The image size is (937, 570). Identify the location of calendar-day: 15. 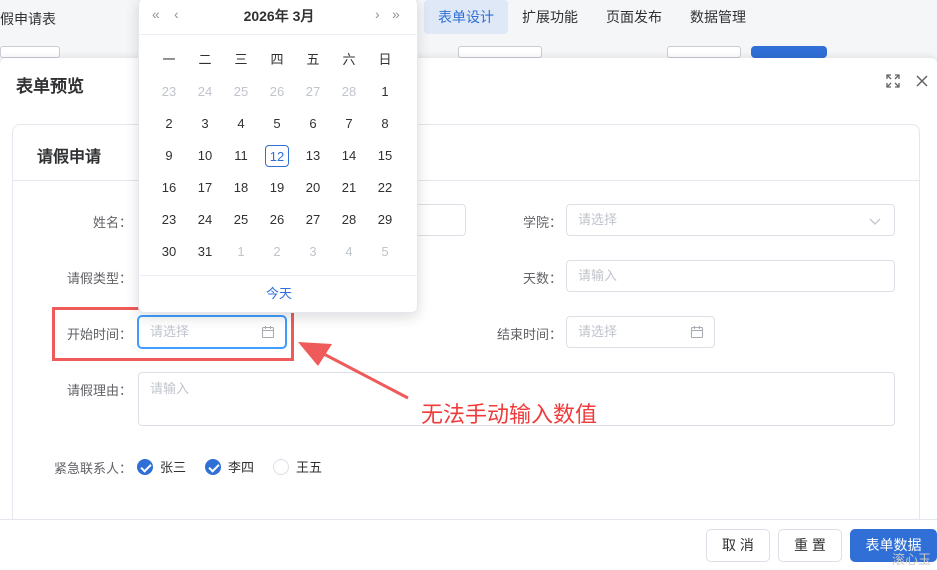
(385, 156).